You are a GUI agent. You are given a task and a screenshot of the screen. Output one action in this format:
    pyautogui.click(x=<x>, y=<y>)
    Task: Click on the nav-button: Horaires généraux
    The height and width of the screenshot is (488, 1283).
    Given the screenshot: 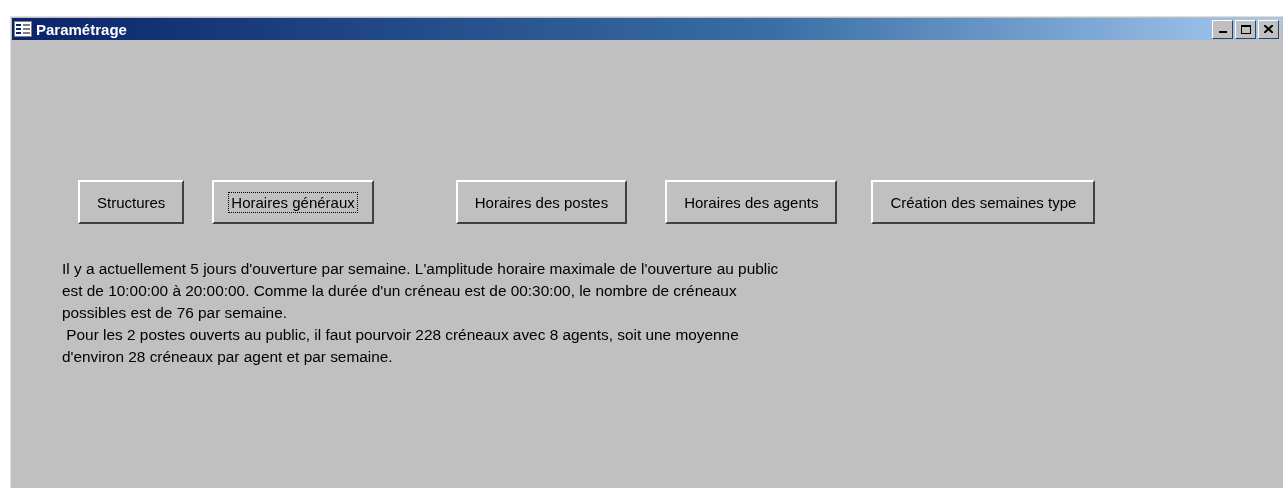 What is the action you would take?
    pyautogui.click(x=293, y=202)
    